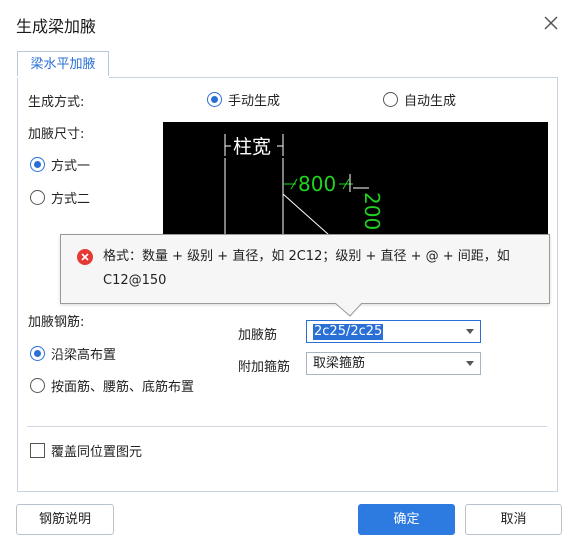 The height and width of the screenshot is (550, 574). I want to click on column-width-text: 柱宽, so click(252, 147).